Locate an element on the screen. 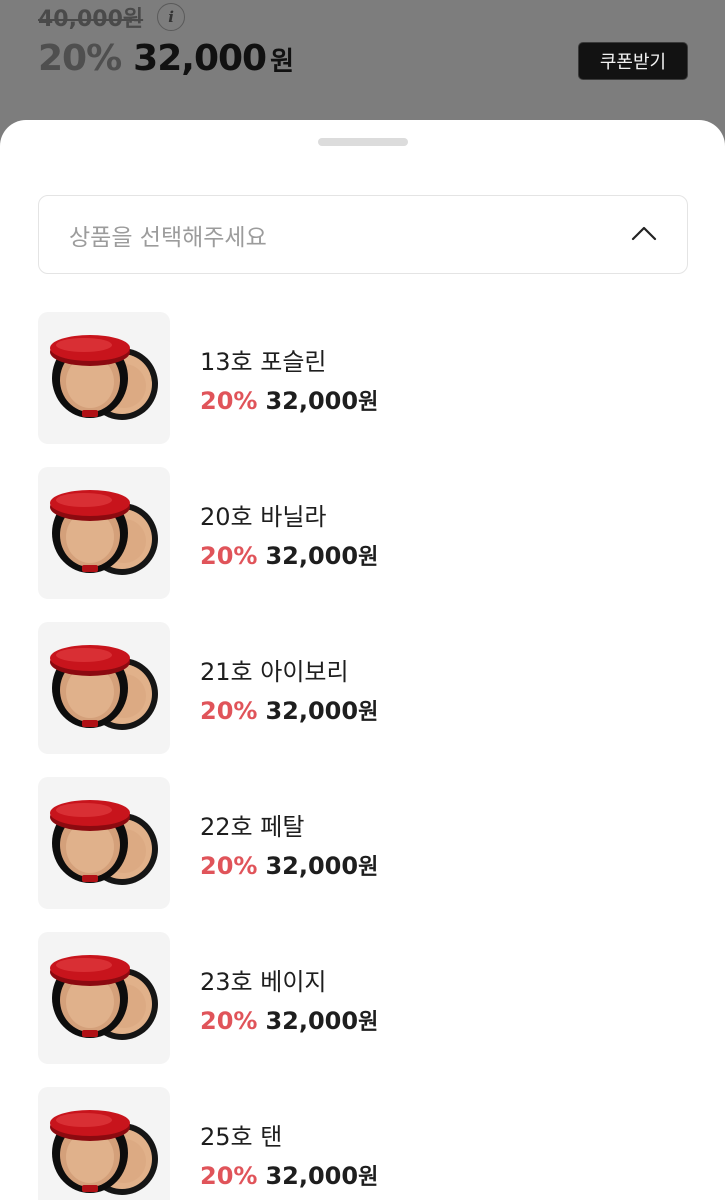 Image resolution: width=725 pixels, height=1200 pixels. option-list-item: 21호 아이보리 20% 32,000 원 is located at coordinates (362, 689).